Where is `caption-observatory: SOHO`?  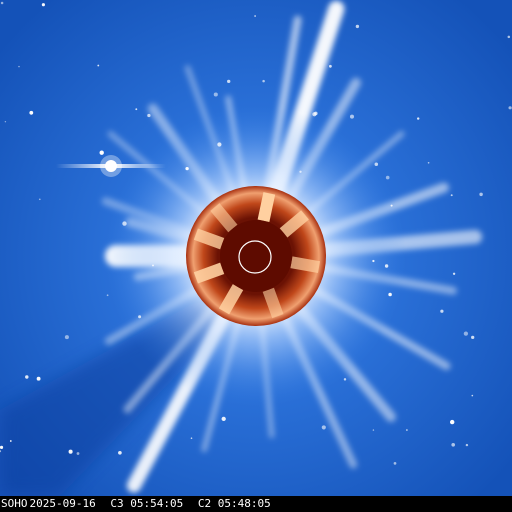 caption-observatory: SOHO is located at coordinates (14, 503).